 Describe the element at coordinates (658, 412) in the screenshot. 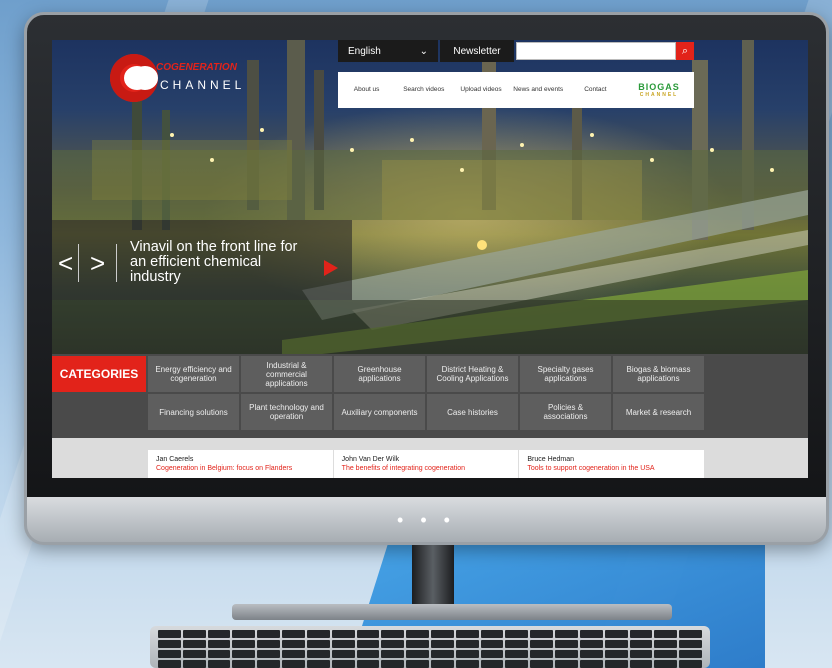

I see `category-item: Market & research` at that location.